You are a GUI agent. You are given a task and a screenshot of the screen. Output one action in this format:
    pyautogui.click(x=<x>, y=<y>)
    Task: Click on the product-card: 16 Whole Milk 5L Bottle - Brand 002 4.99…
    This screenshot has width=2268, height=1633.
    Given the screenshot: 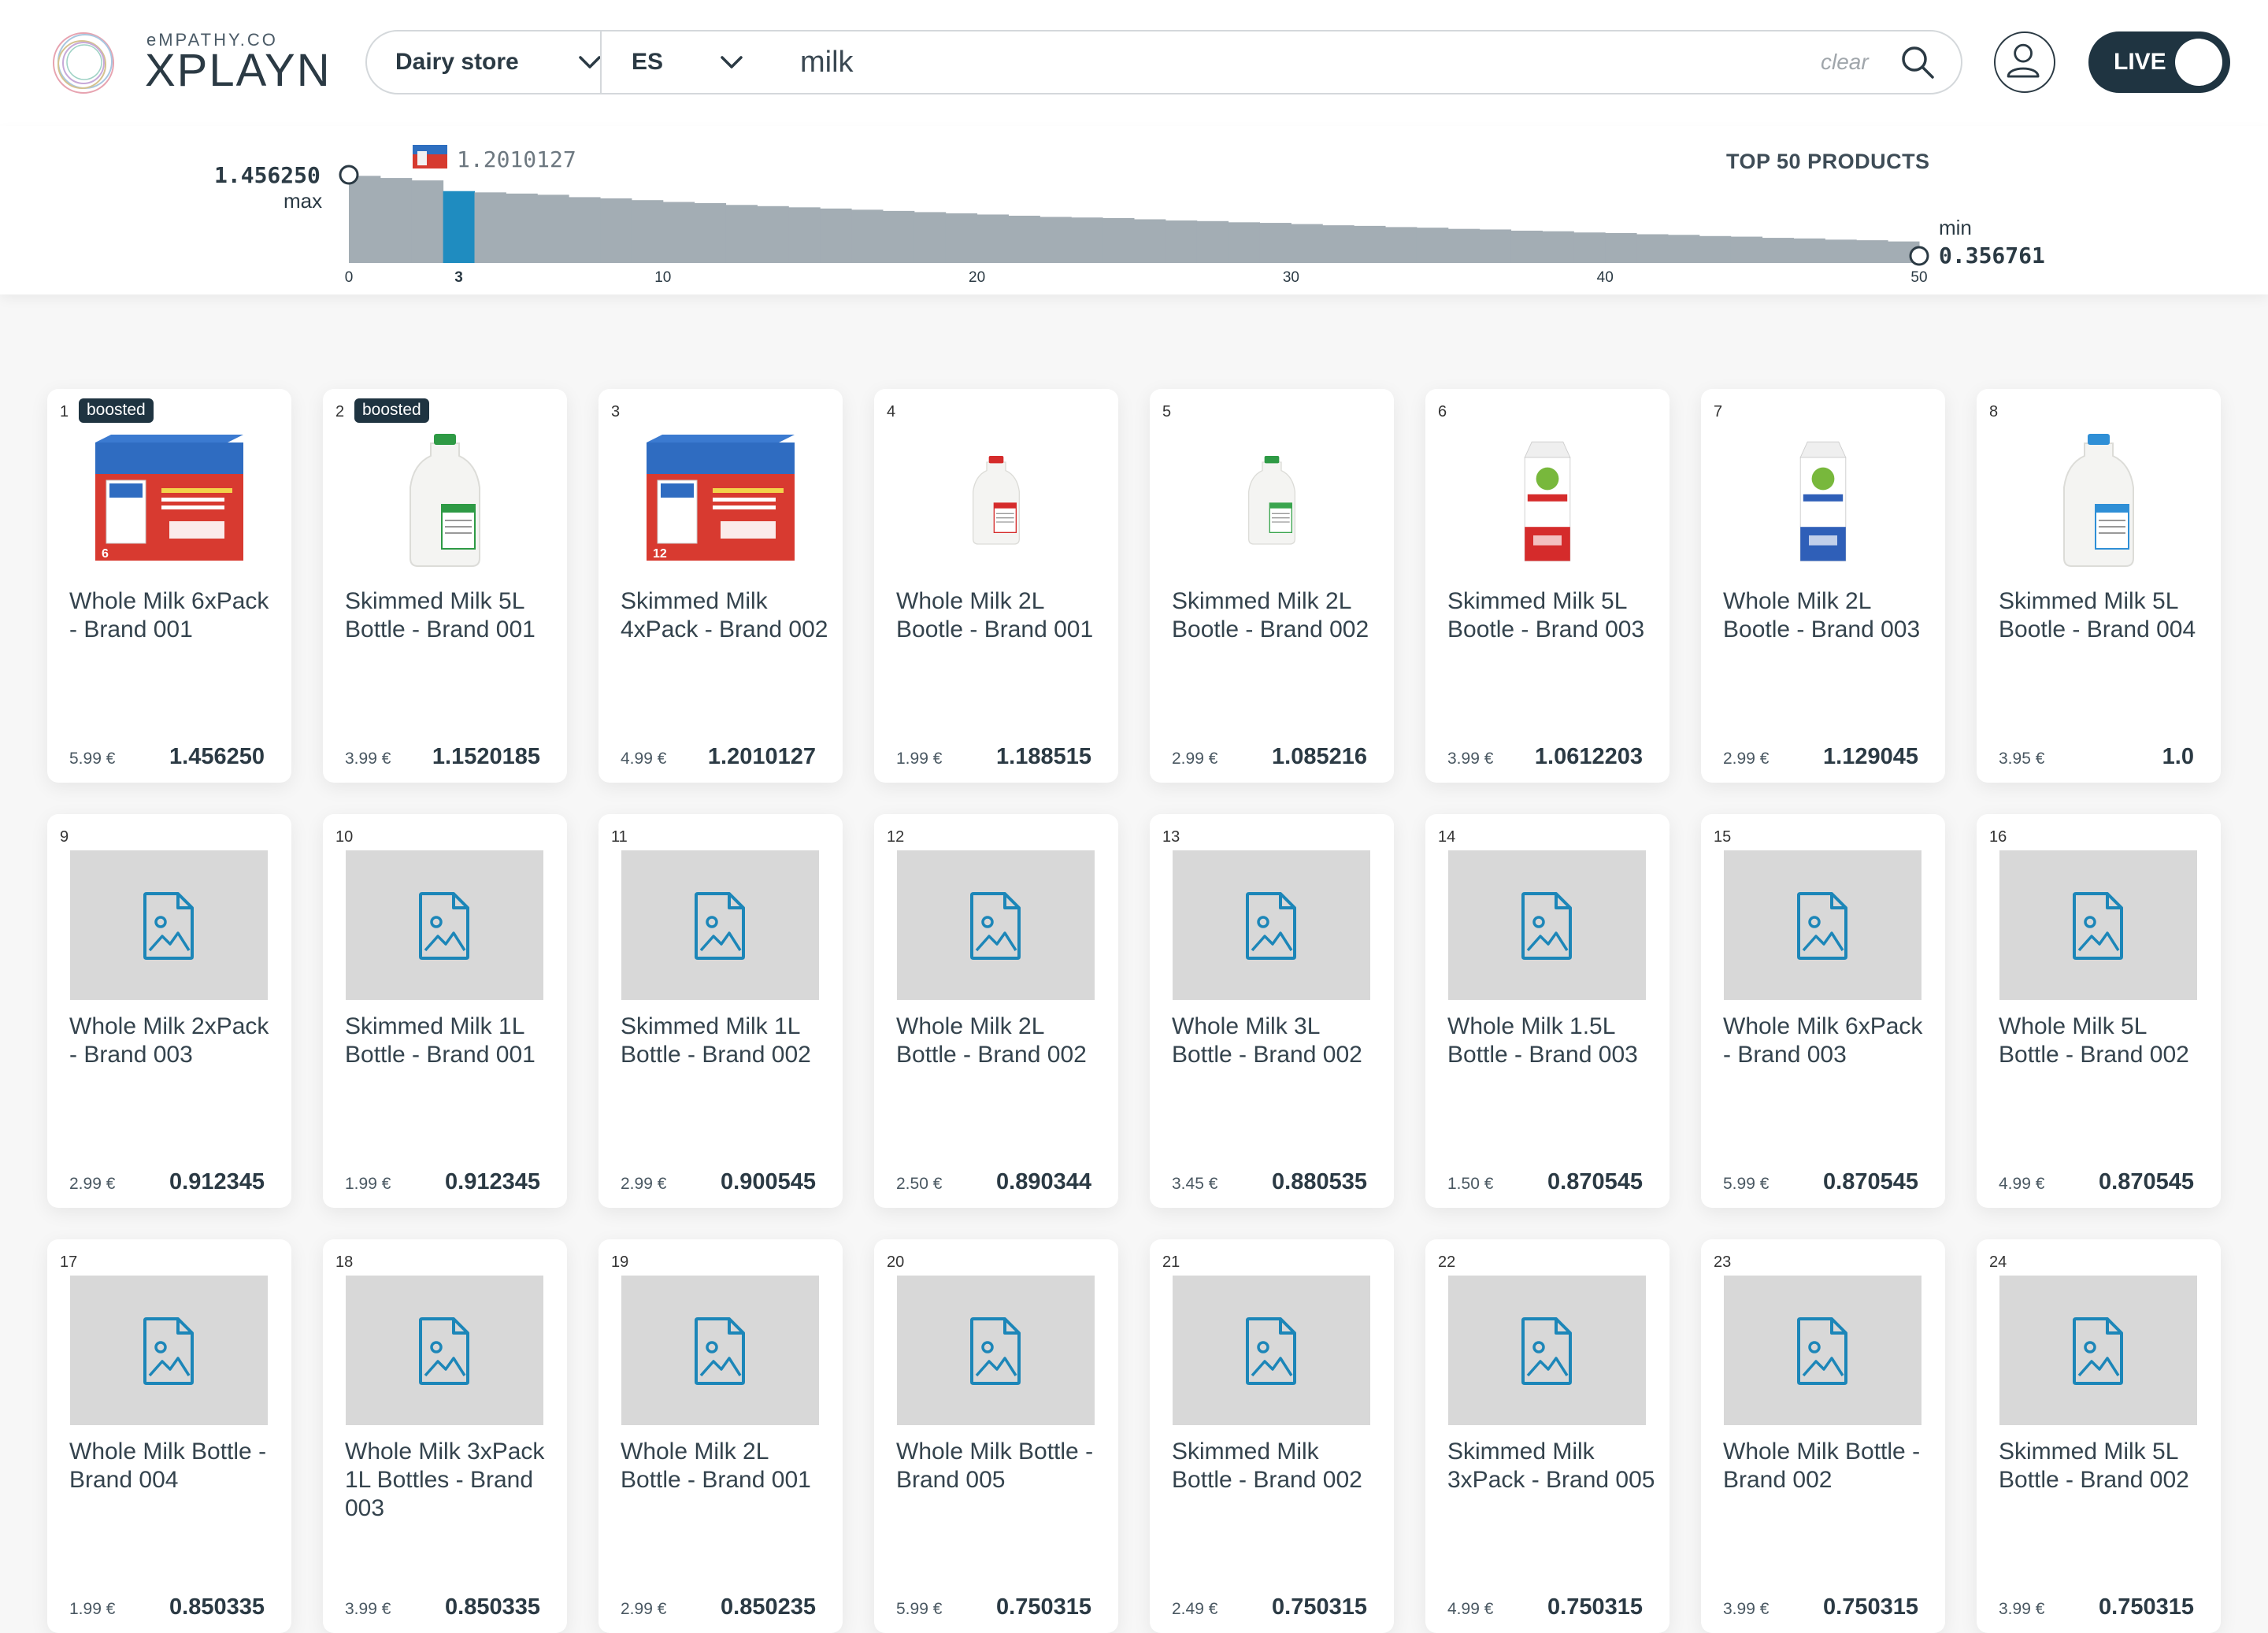 What is the action you would take?
    pyautogui.click(x=2099, y=1011)
    